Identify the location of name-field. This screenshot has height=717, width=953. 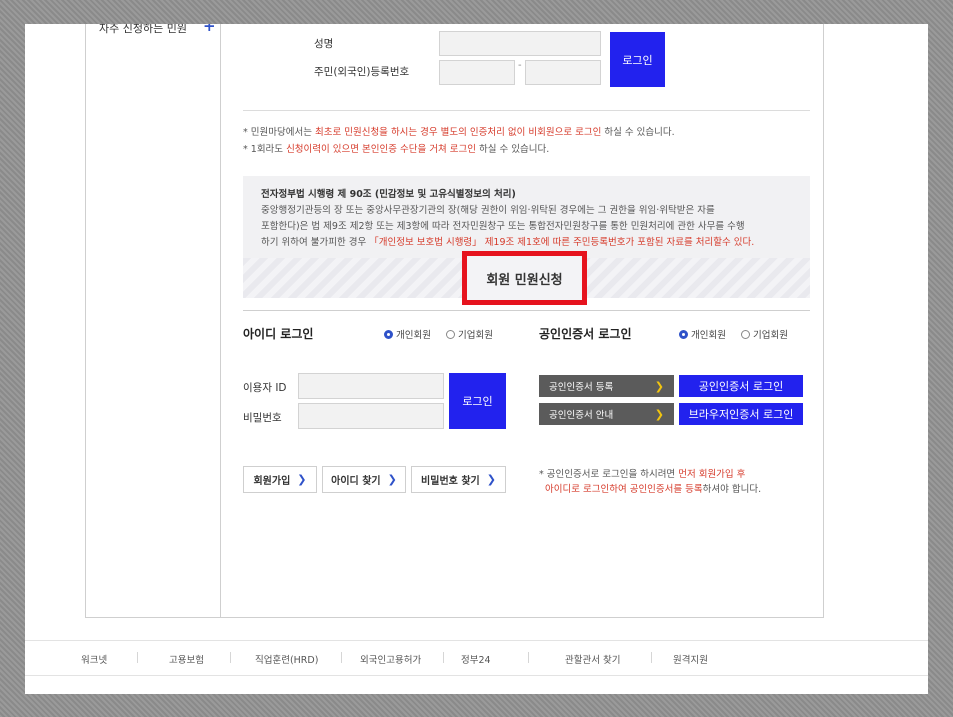
(520, 43).